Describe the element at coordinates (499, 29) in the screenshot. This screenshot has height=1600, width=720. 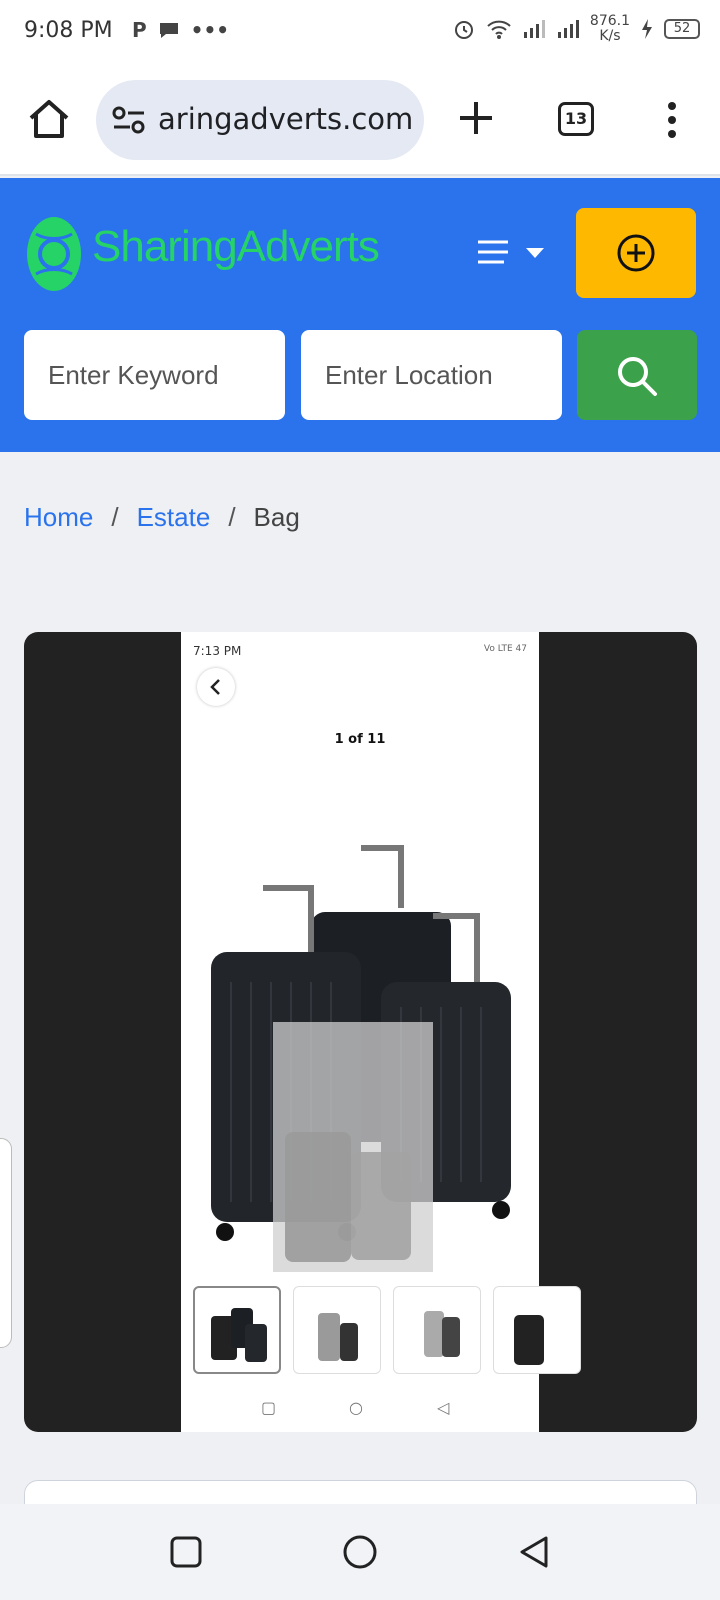
I see `wifi-icon` at that location.